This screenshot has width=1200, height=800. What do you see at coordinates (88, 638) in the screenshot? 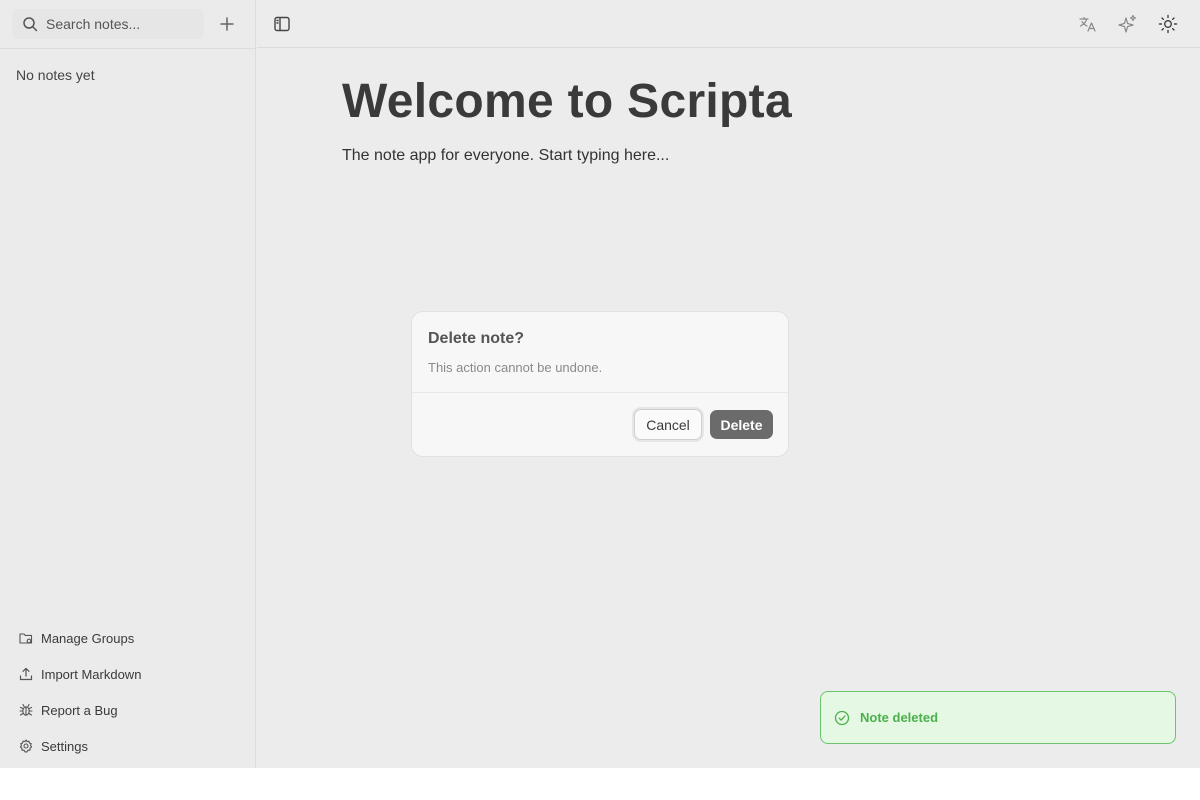
I see `manage-groups-label: Manage Groups` at bounding box center [88, 638].